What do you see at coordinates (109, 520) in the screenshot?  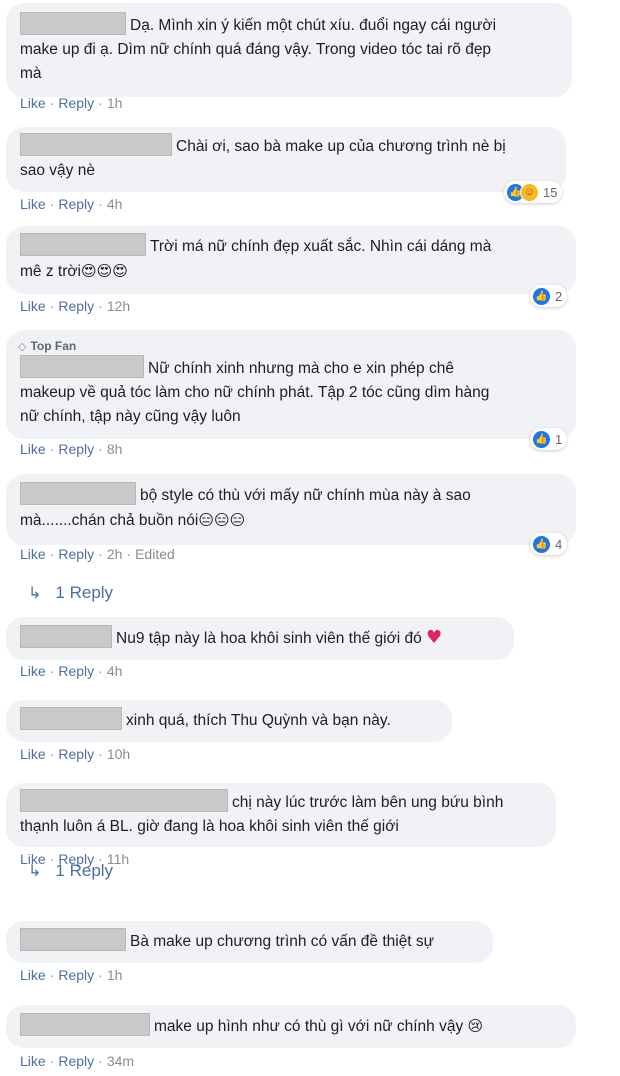 I see `comment-text-line-2: mà.......chán chả buồn nói` at bounding box center [109, 520].